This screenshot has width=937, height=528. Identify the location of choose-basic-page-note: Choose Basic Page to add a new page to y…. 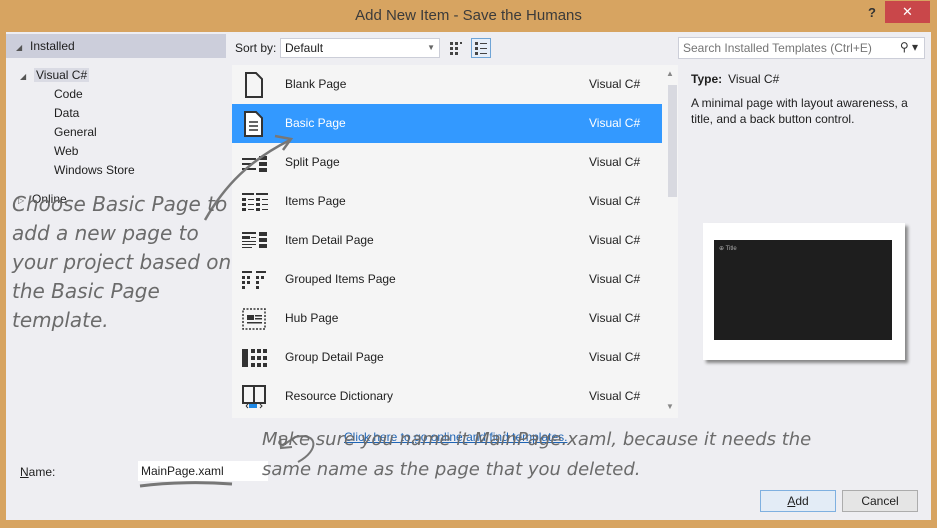
(122, 262).